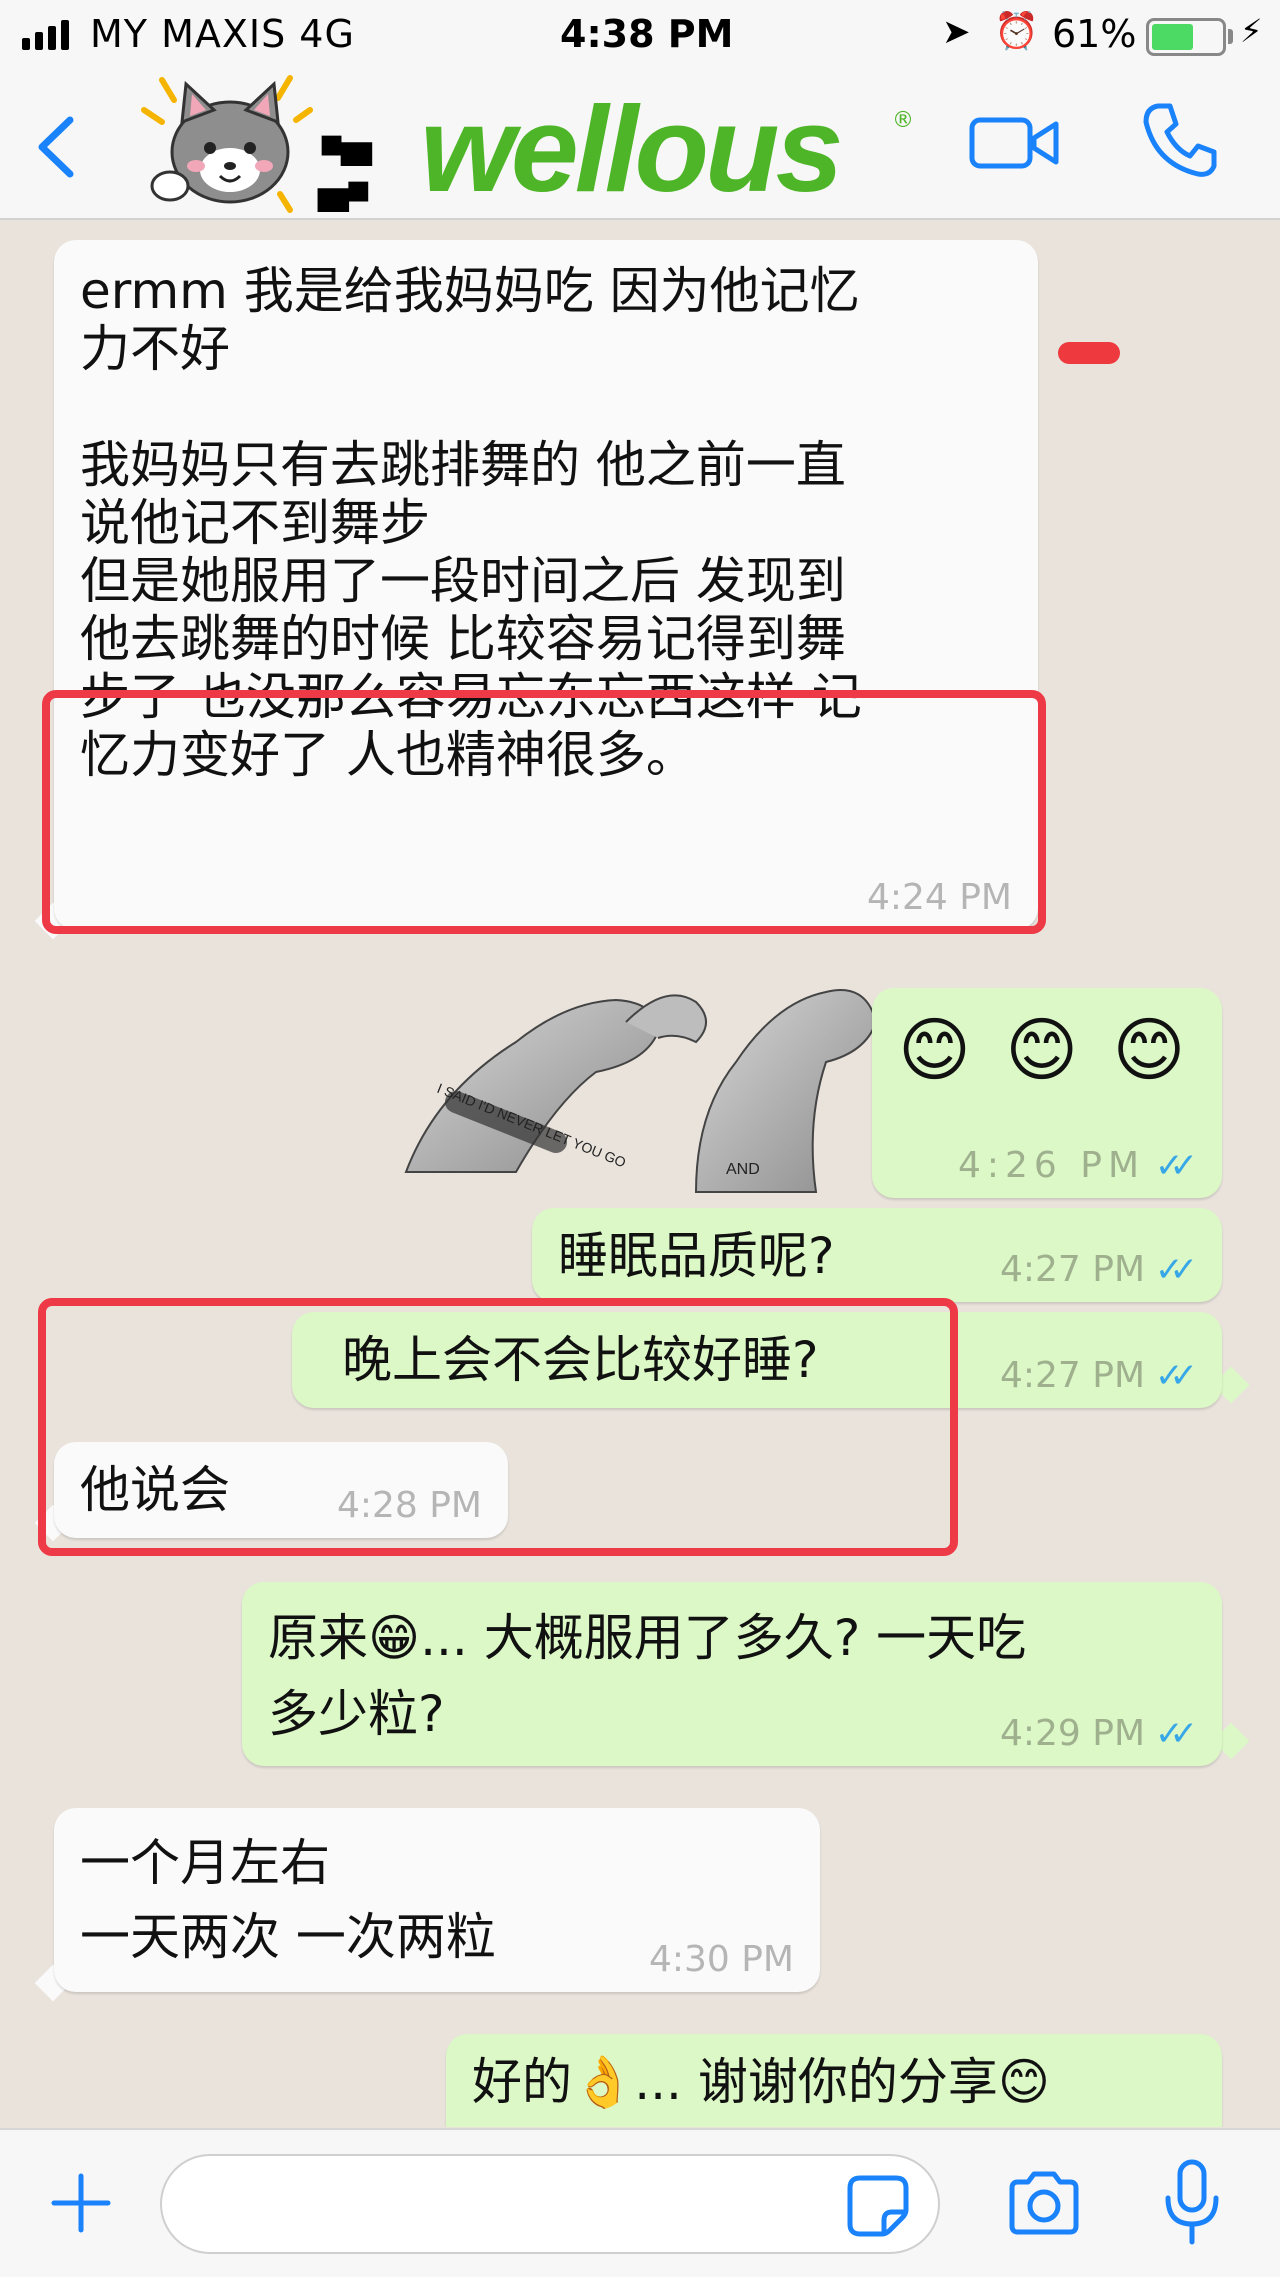 This screenshot has height=2277, width=1280. What do you see at coordinates (45, 35) in the screenshot?
I see `signal-strength-icon` at bounding box center [45, 35].